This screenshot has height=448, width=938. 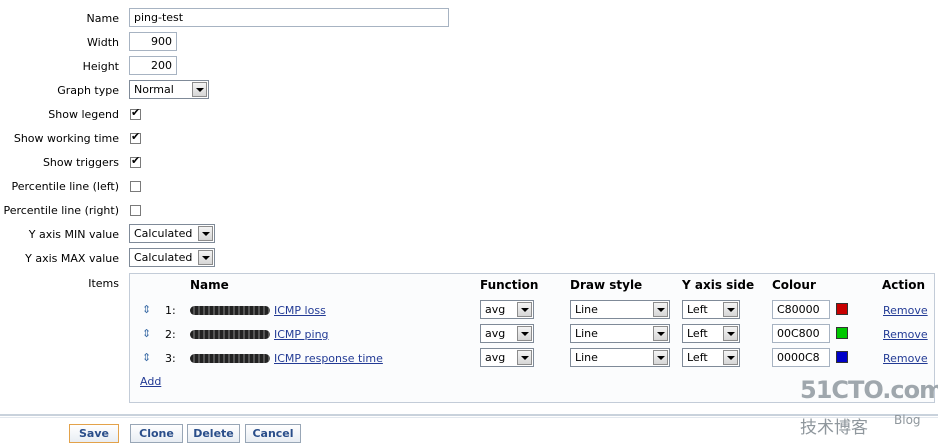 I want to click on ymin-value: Calculated, so click(x=163, y=233).